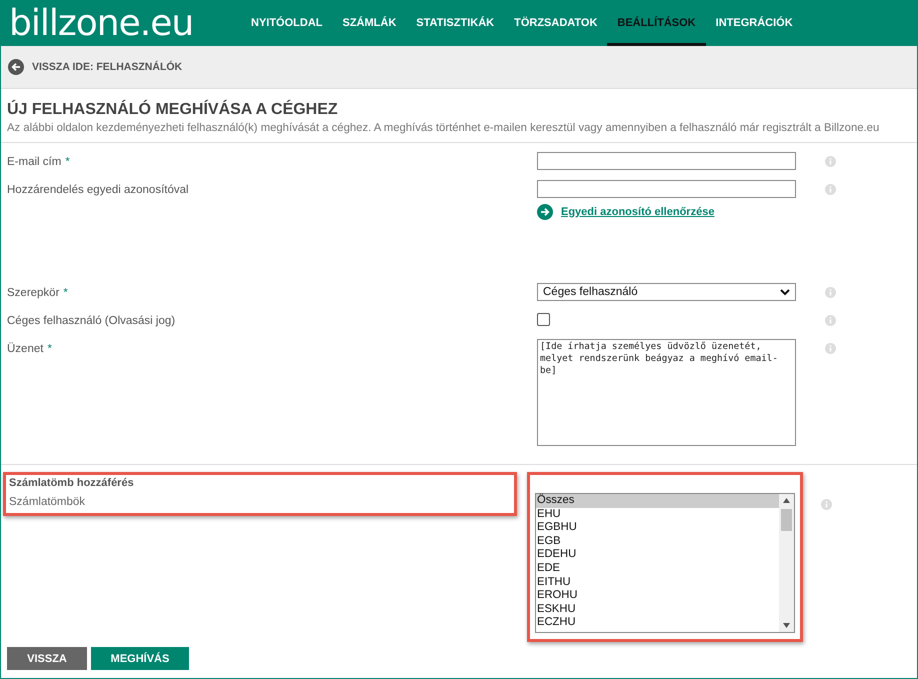 Image resolution: width=918 pixels, height=679 pixels. I want to click on field-label: Hozzárendelés egyedi azonosítóval, so click(98, 190).